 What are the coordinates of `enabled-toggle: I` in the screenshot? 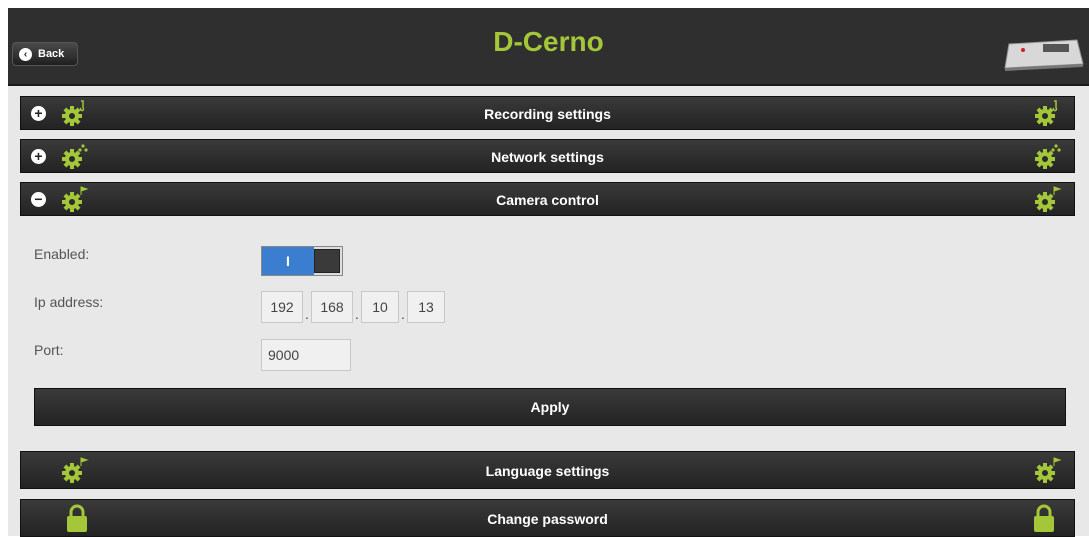 It's located at (302, 261).